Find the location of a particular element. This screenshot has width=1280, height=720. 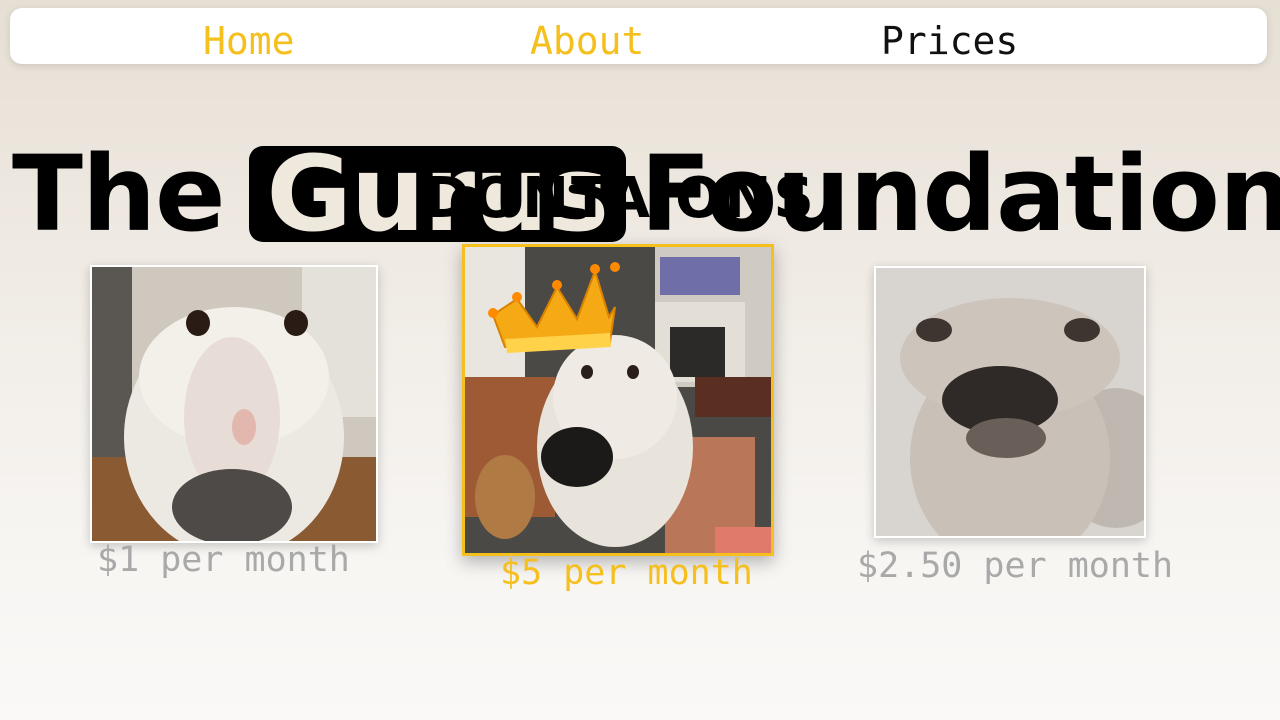

blurry-dog-photo is located at coordinates (1010, 402).